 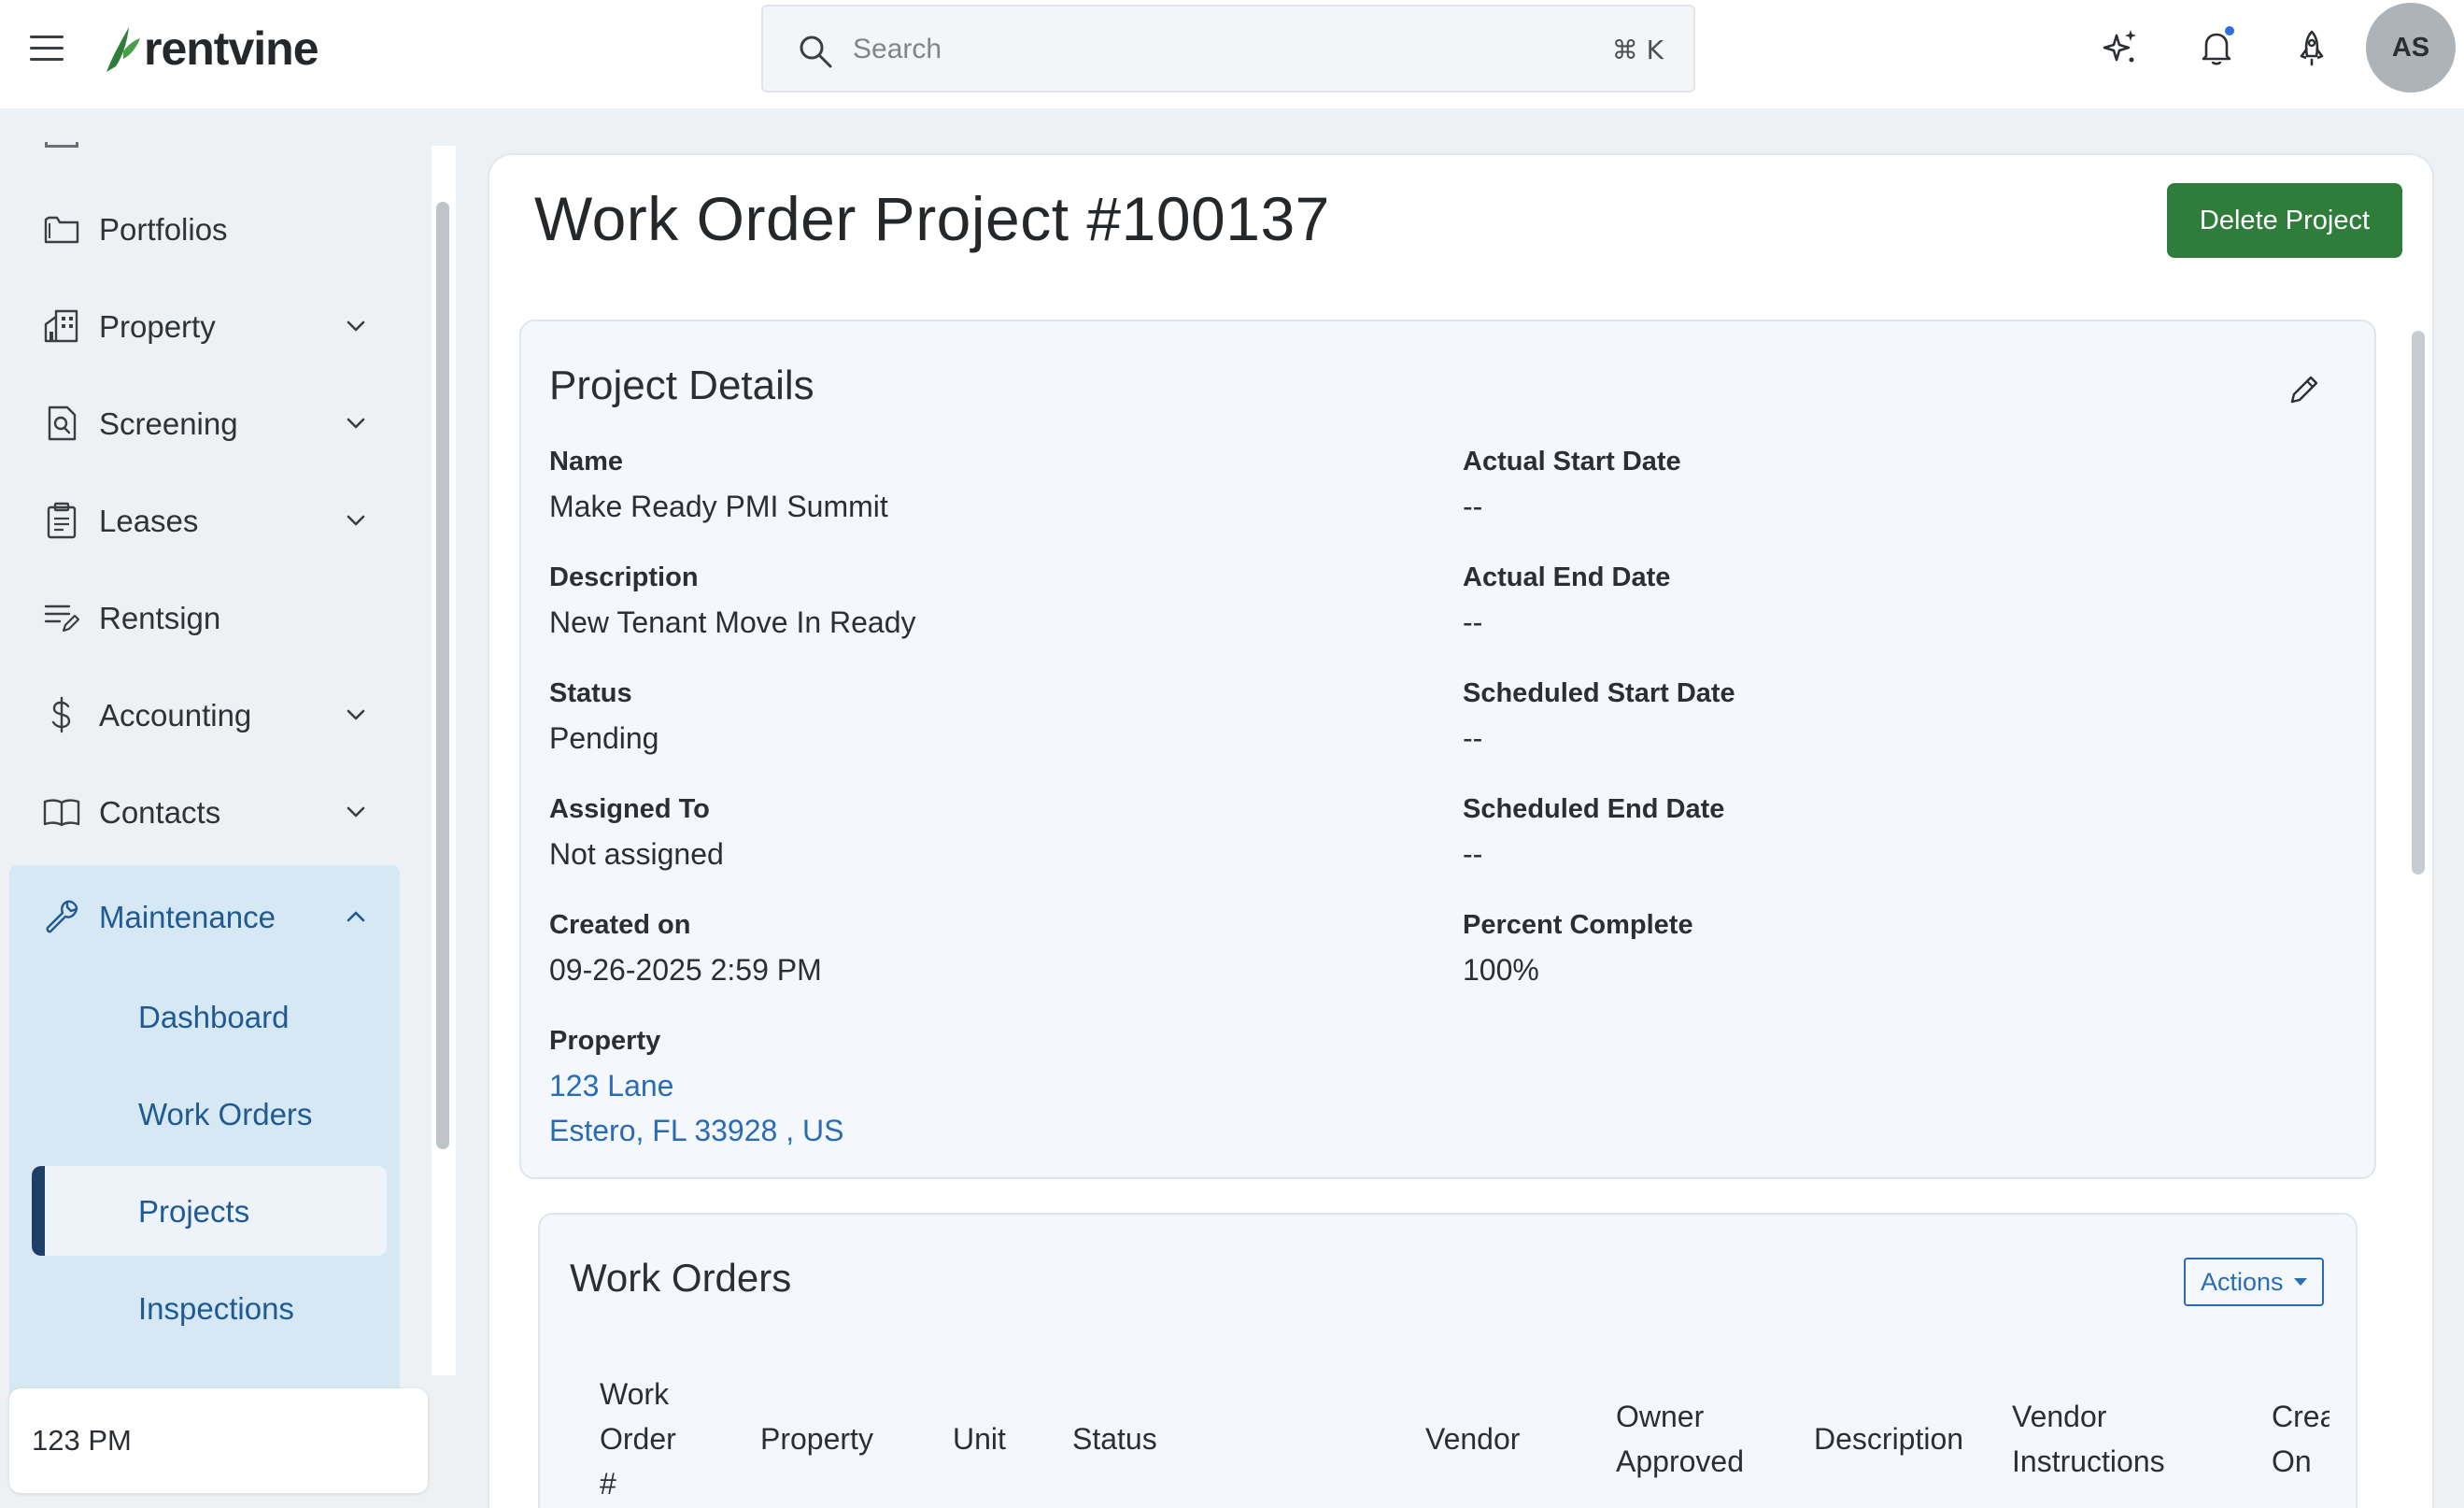 What do you see at coordinates (696, 1131) in the screenshot?
I see `property-link-city: Estero, FL 33928 , US` at bounding box center [696, 1131].